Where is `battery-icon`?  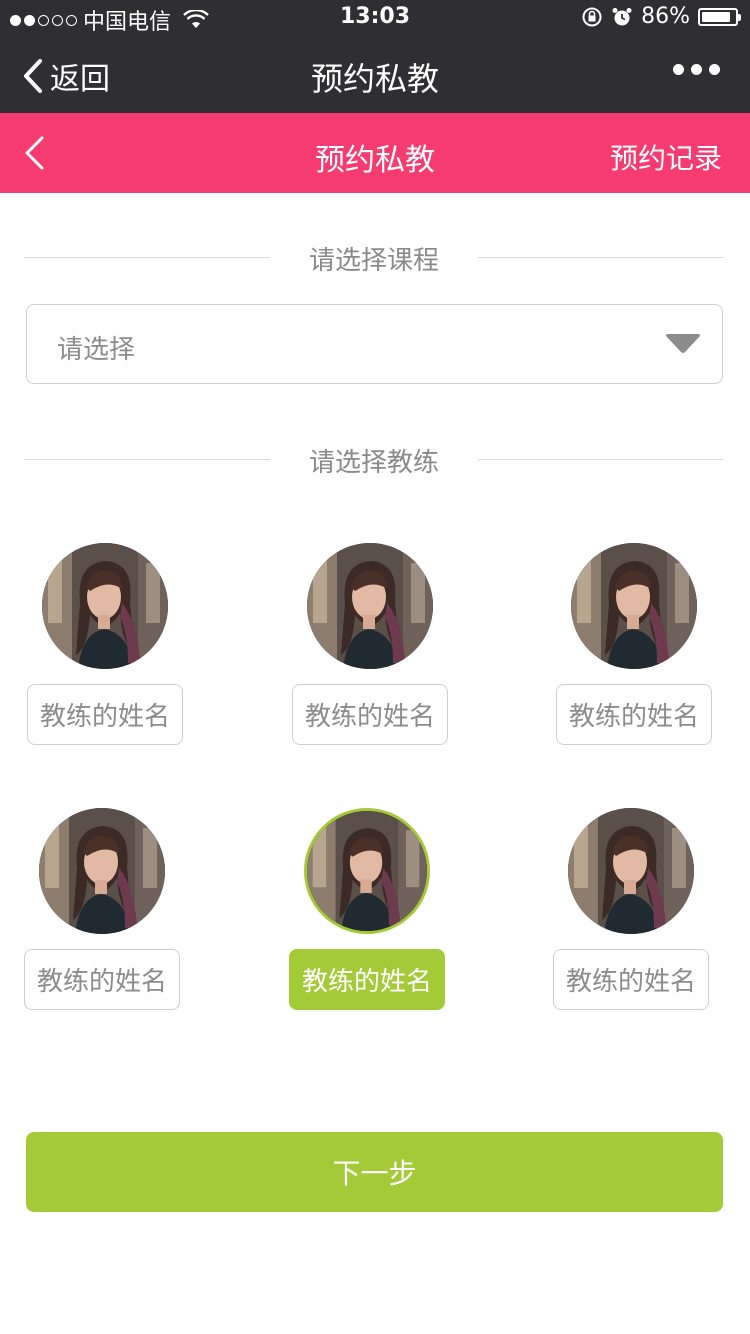
battery-icon is located at coordinates (719, 16).